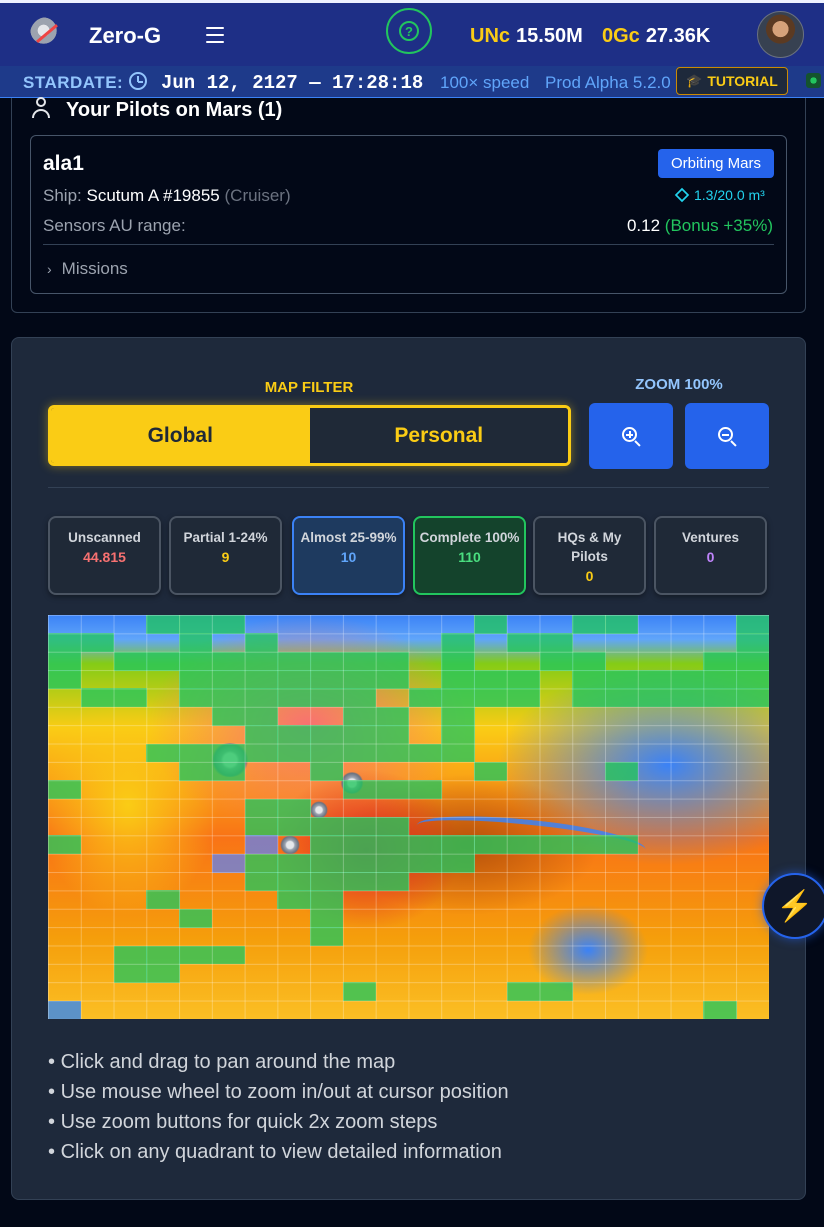 This screenshot has height=1227, width=824. I want to click on question-icon: ?, so click(409, 31).